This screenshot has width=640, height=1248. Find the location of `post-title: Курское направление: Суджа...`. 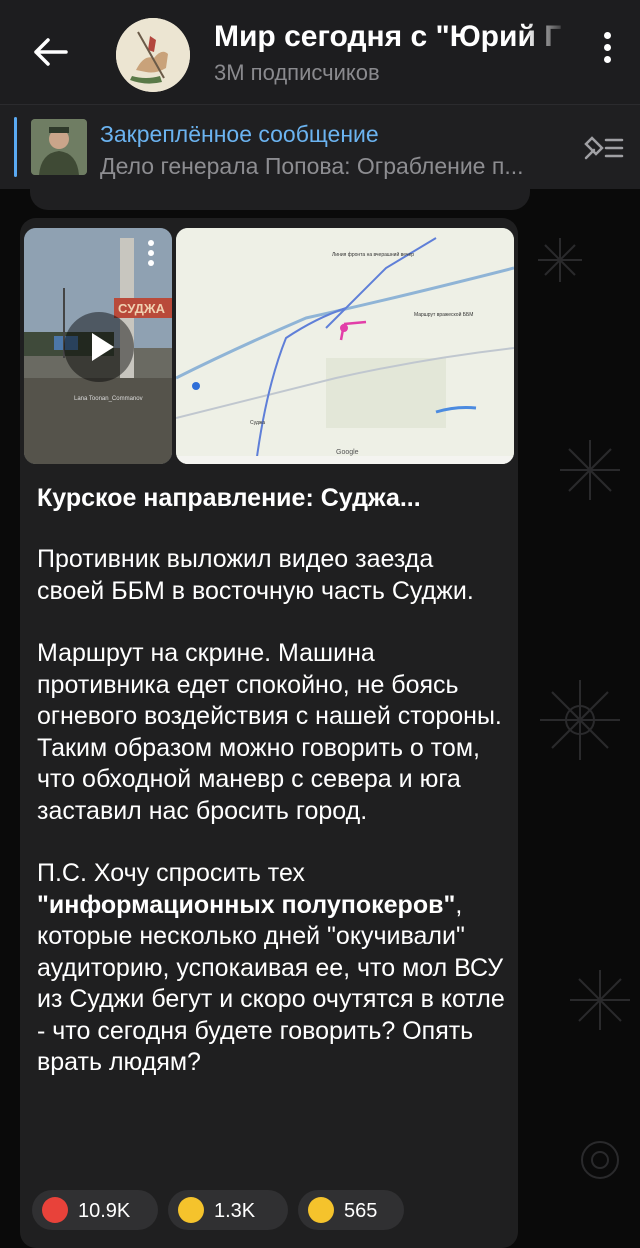

post-title: Курское направление: Суджа... is located at coordinates (229, 498).